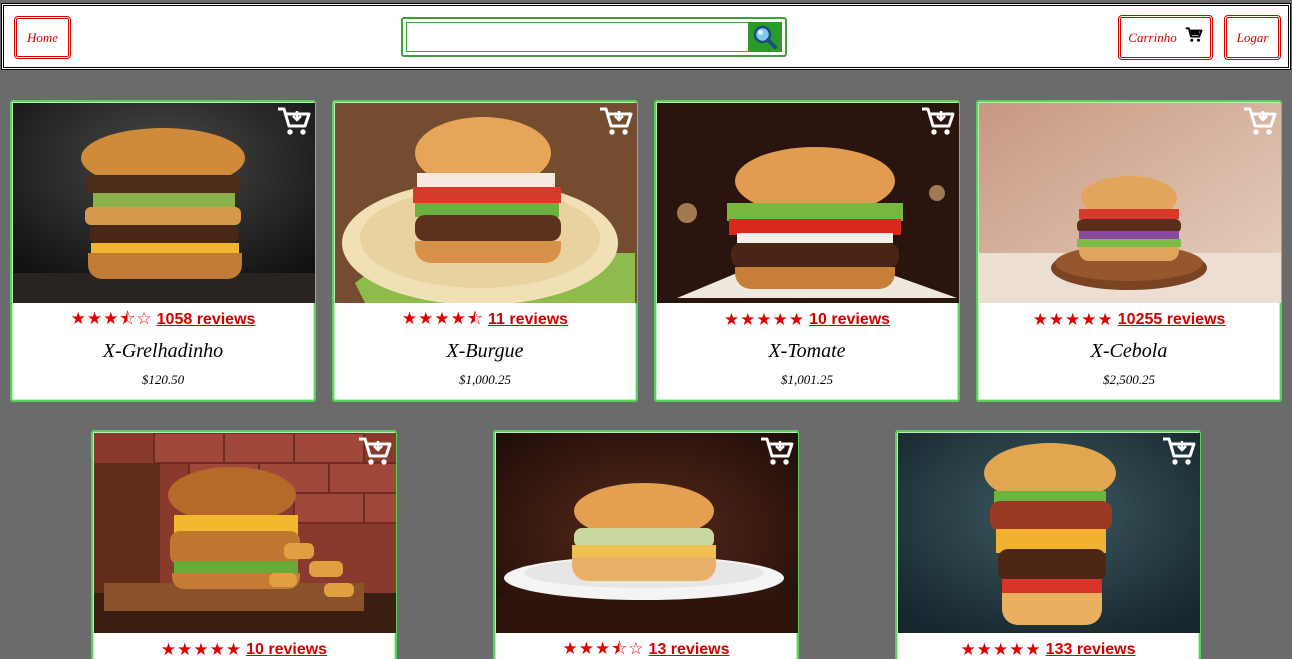 This screenshot has height=659, width=1292. I want to click on home-button: Home, so click(42, 37).